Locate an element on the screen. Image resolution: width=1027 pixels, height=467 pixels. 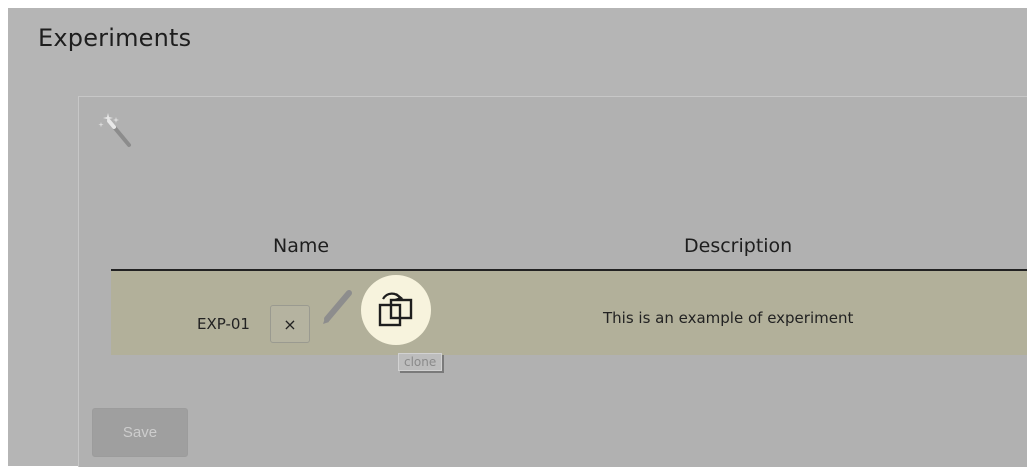
page-title: Experiments is located at coordinates (115, 38).